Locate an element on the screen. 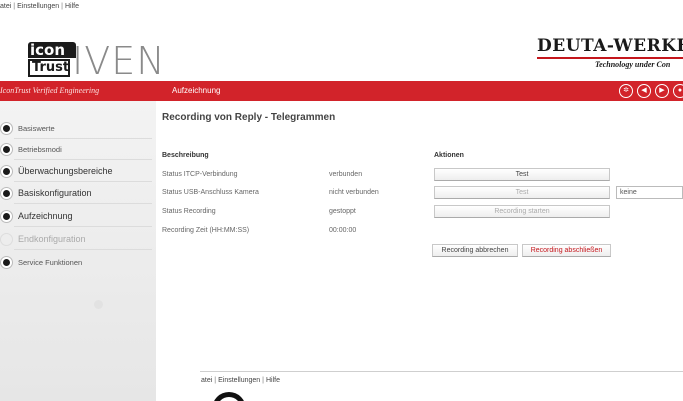  column-header-actions: Aktionen is located at coordinates (449, 155).